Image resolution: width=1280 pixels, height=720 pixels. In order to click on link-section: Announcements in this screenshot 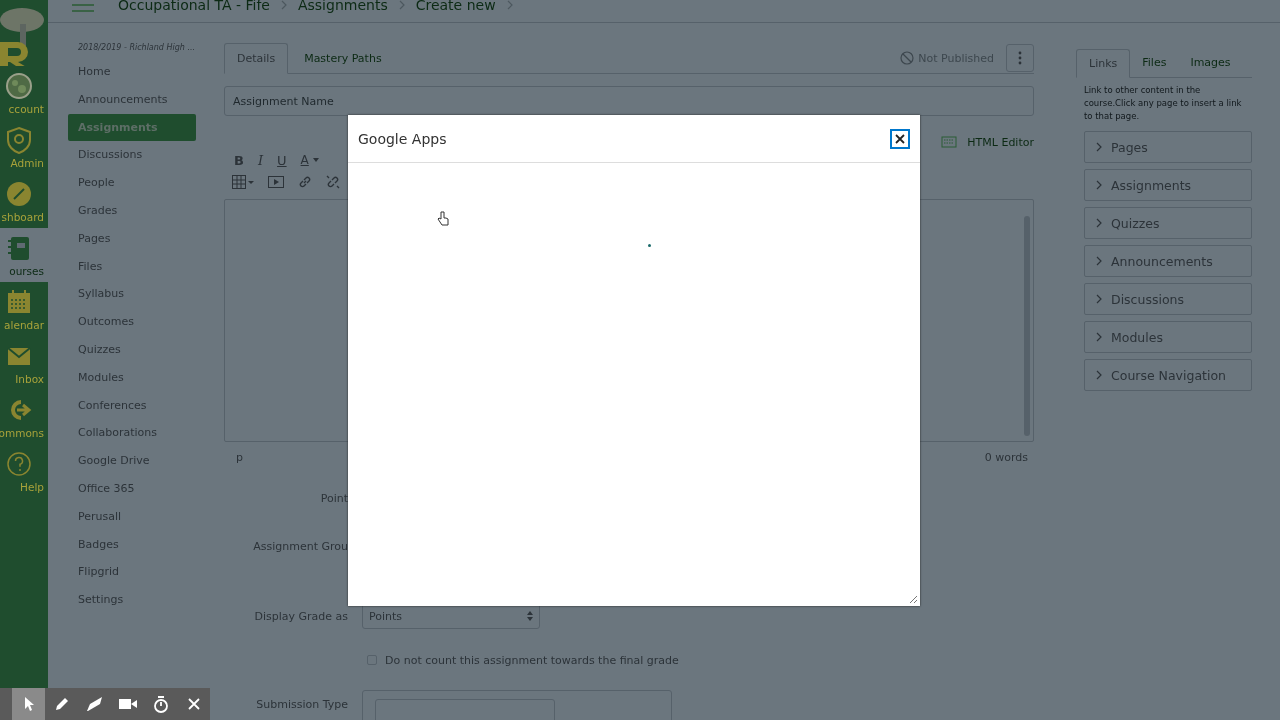, I will do `click(1168, 261)`.